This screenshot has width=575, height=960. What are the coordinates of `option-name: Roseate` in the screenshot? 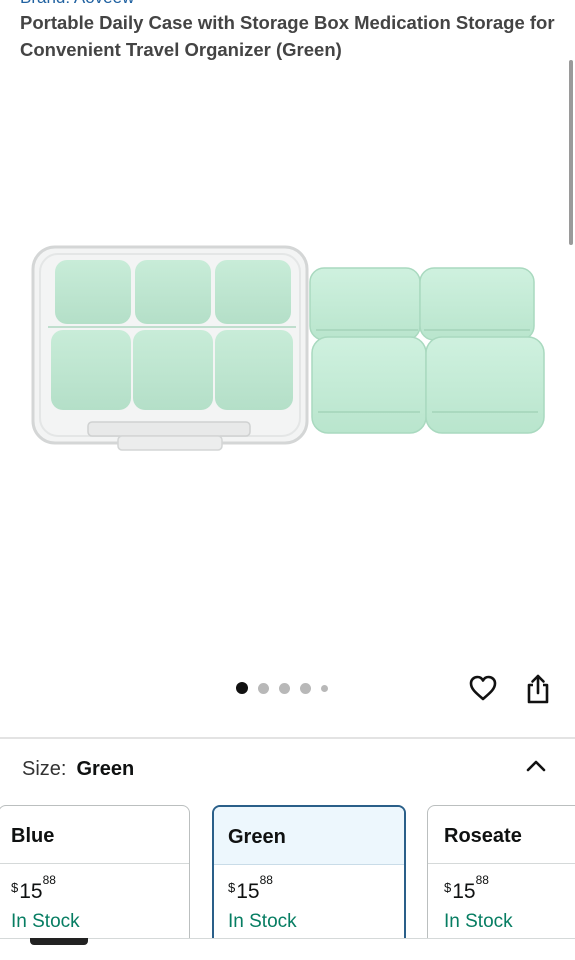 It's located at (501, 835).